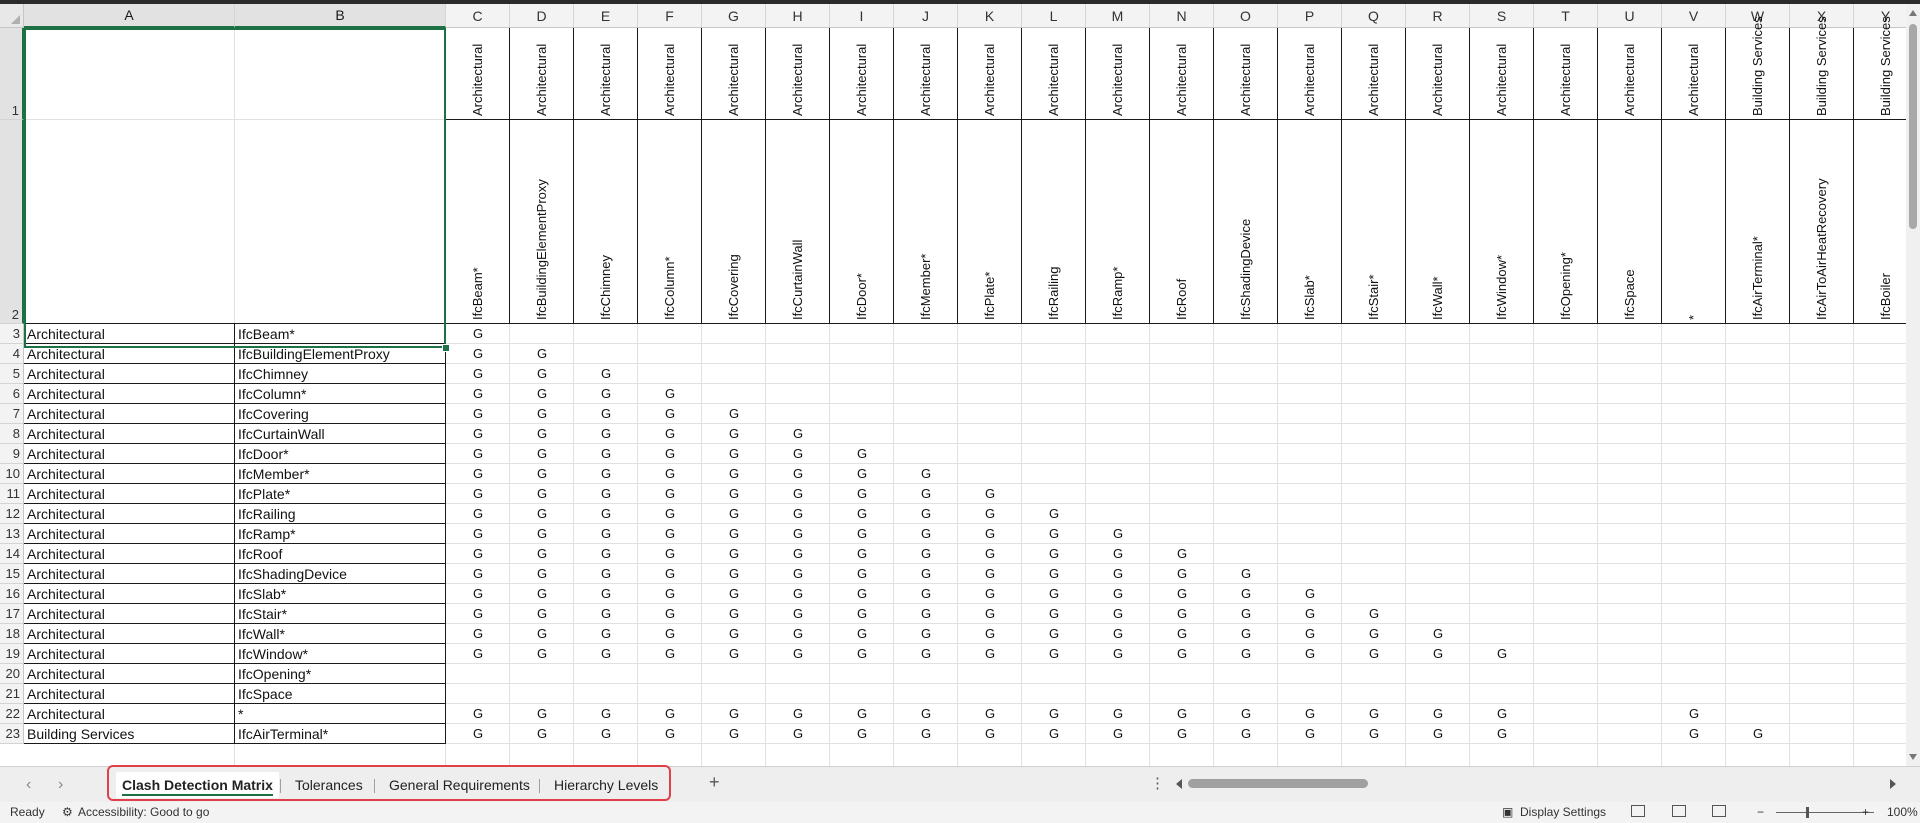 The height and width of the screenshot is (823, 1920). Describe the element at coordinates (67, 812) in the screenshot. I see `accessibility-icon: ⚙` at that location.